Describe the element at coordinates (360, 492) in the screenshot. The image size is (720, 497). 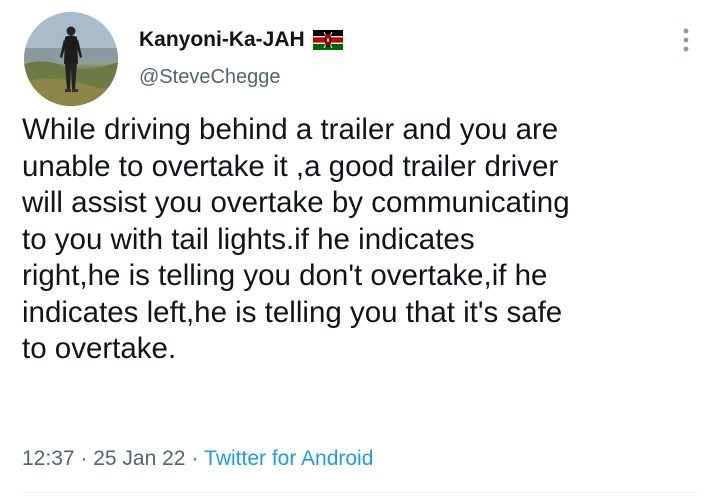
I see `divider` at that location.